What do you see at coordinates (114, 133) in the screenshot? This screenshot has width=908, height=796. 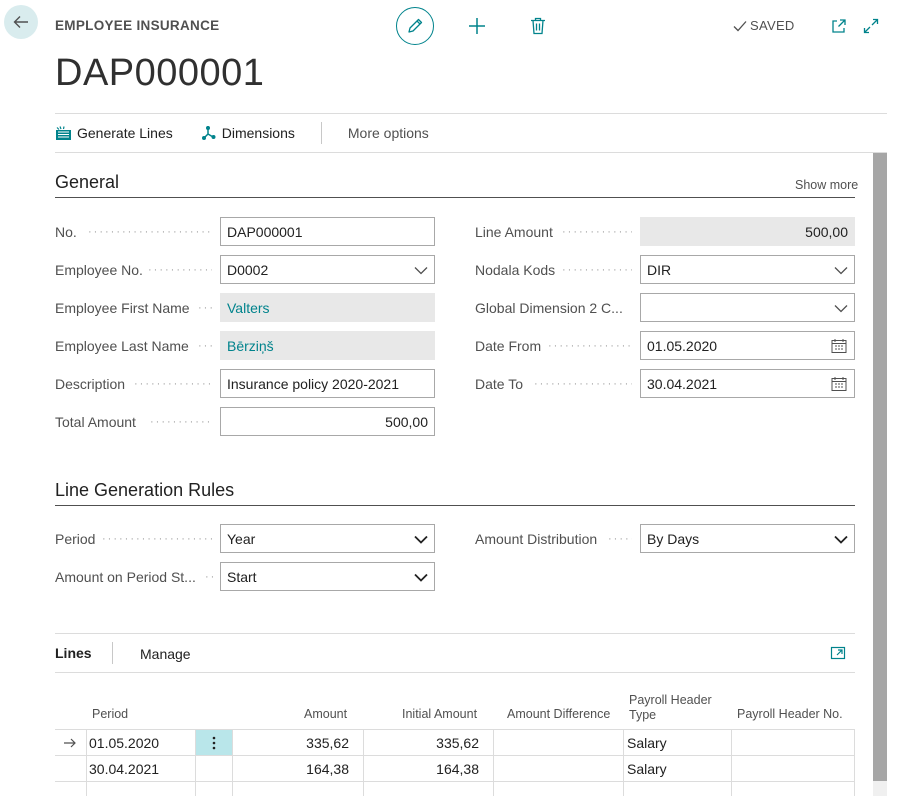 I see `generate-lines-action: Generate Lines` at bounding box center [114, 133].